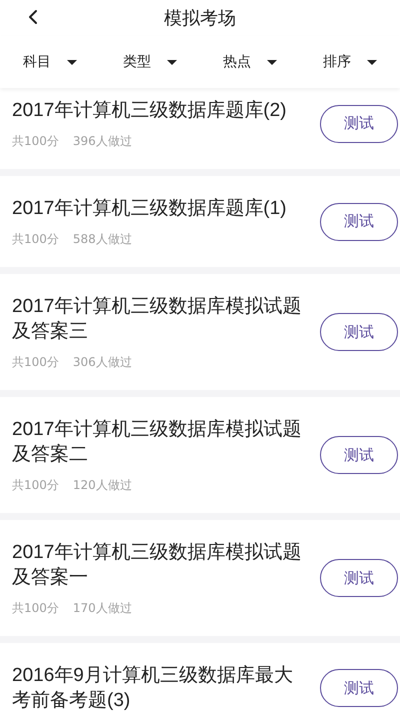  I want to click on exam-title: 2016年9月计算机三级数据库最大考前备考题(3), so click(153, 687).